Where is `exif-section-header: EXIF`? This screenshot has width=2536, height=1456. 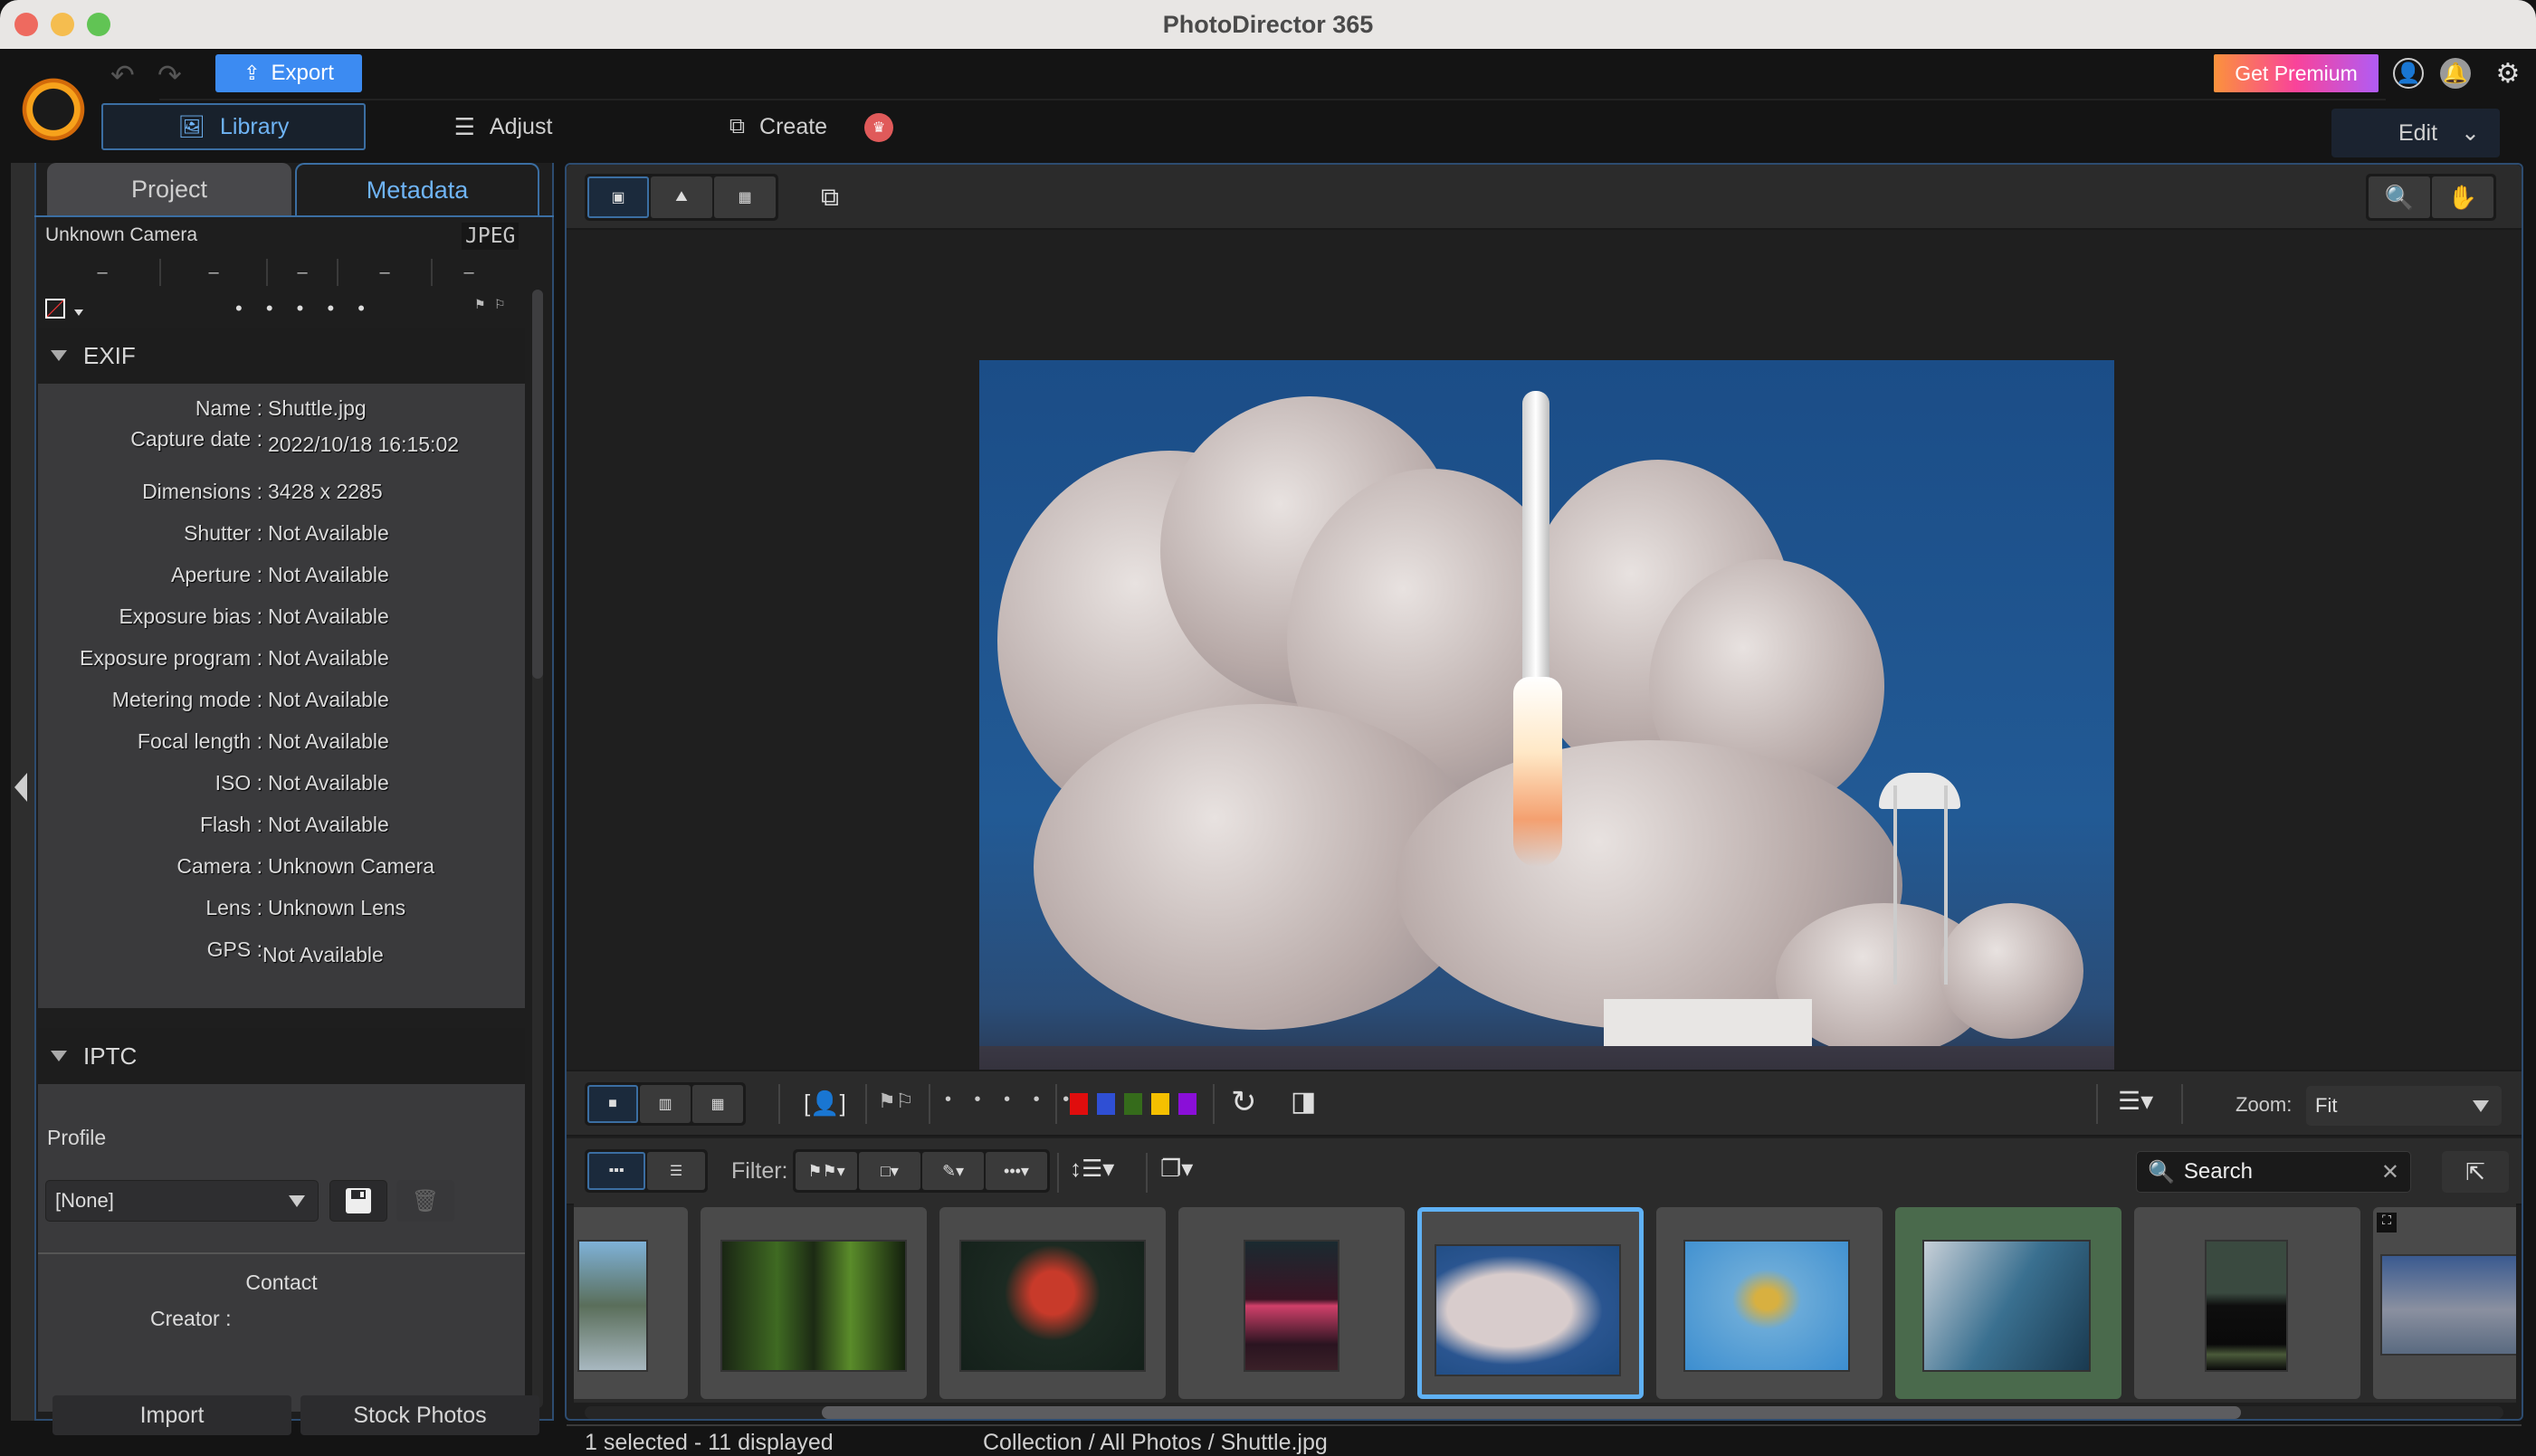
exif-section-header: EXIF is located at coordinates (281, 356).